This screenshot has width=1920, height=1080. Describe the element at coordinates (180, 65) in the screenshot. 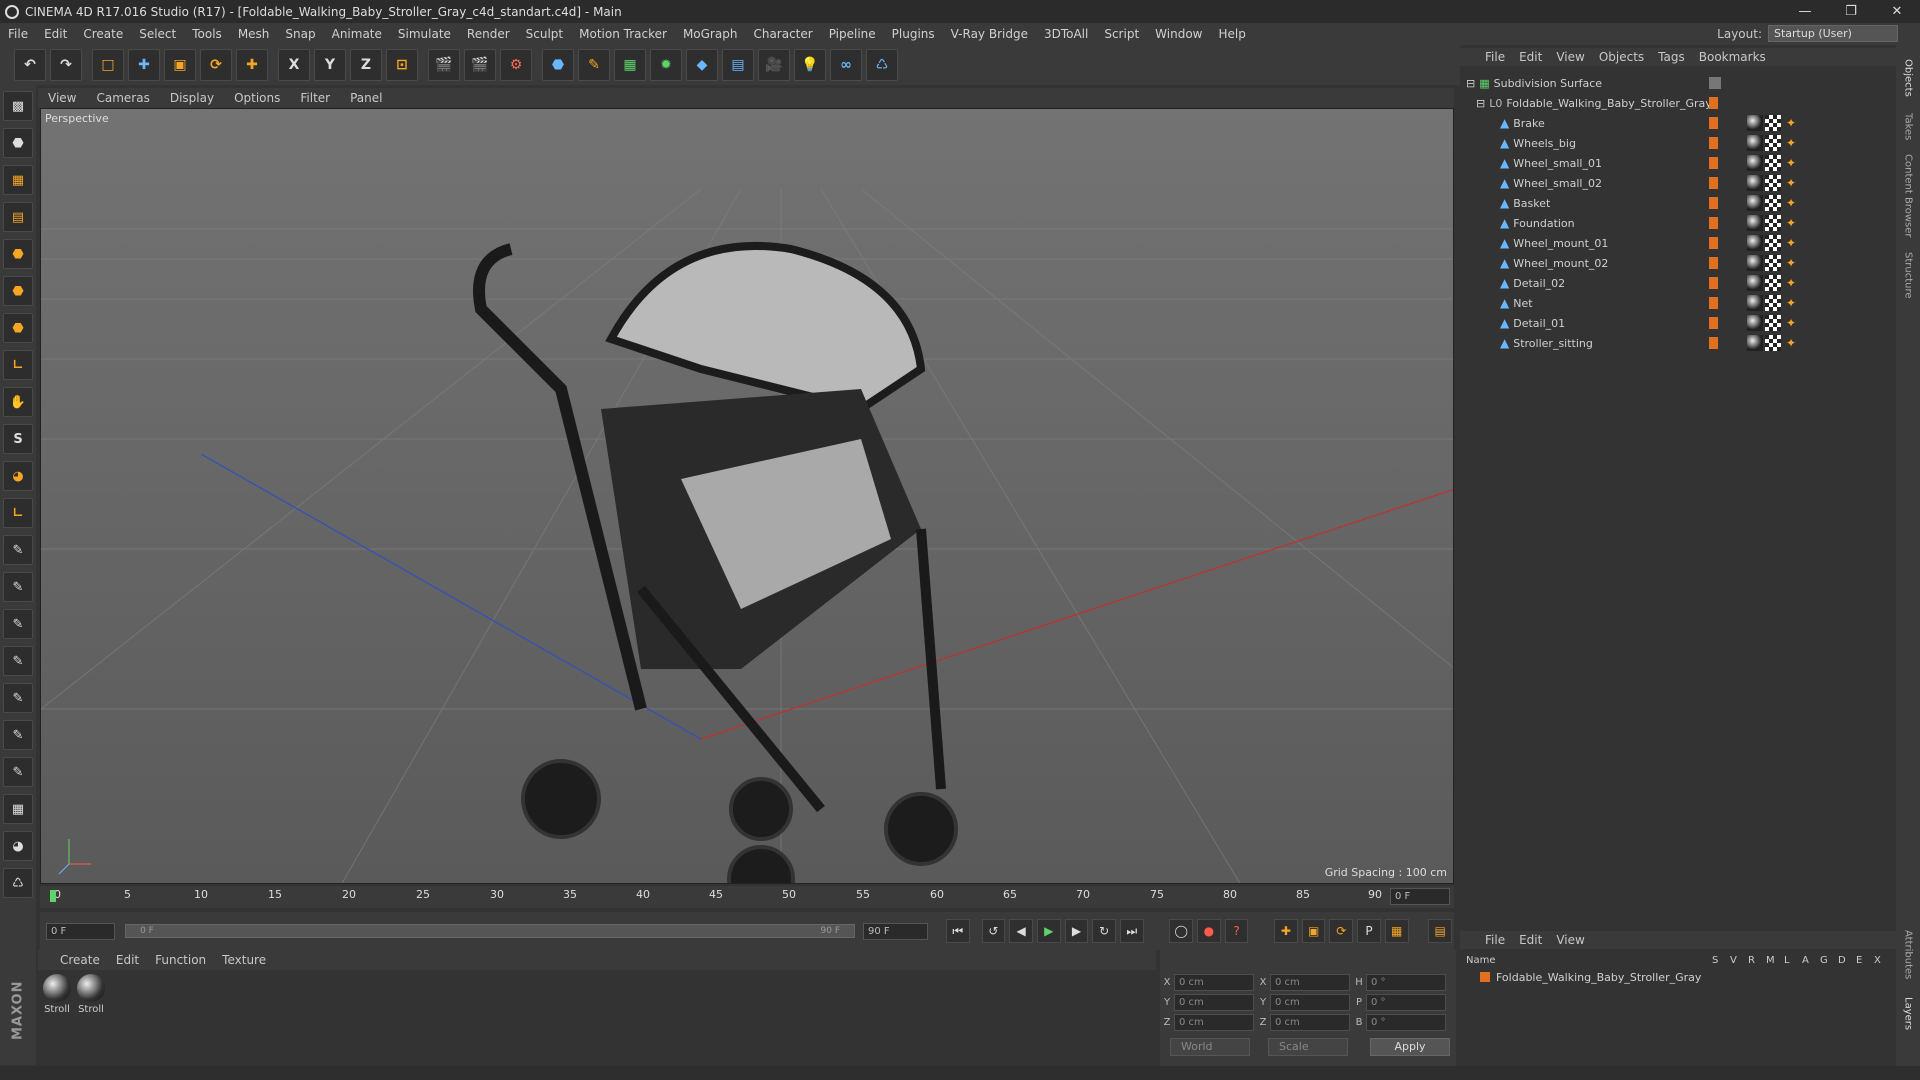

I see `scale-icon: ▣` at that location.